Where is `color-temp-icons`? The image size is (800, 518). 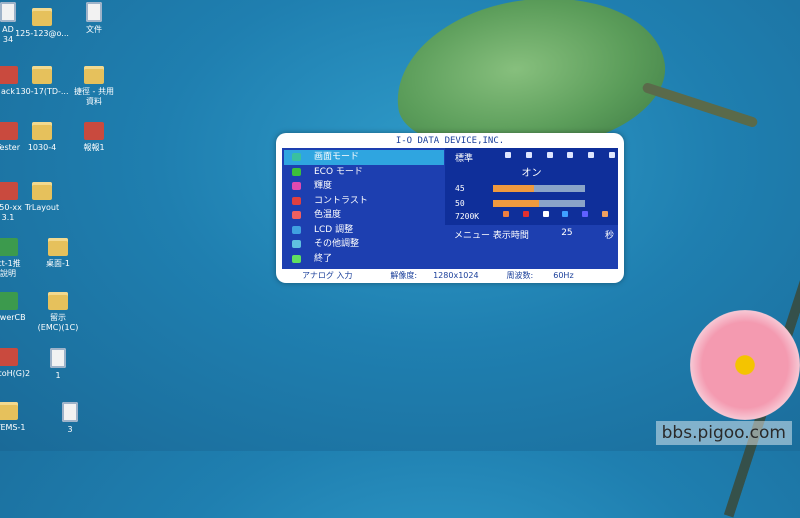 color-temp-icons is located at coordinates (555, 214).